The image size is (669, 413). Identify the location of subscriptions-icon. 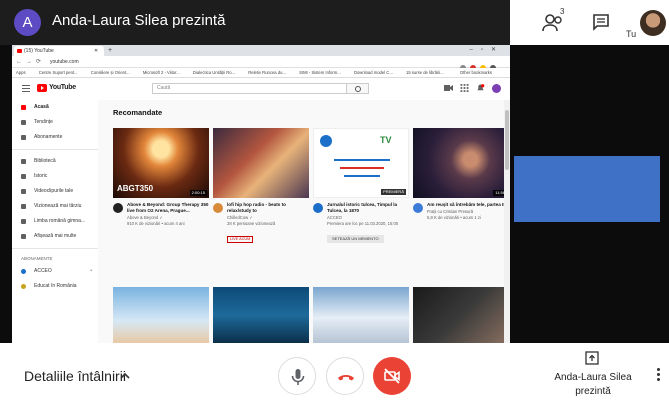
(23, 137).